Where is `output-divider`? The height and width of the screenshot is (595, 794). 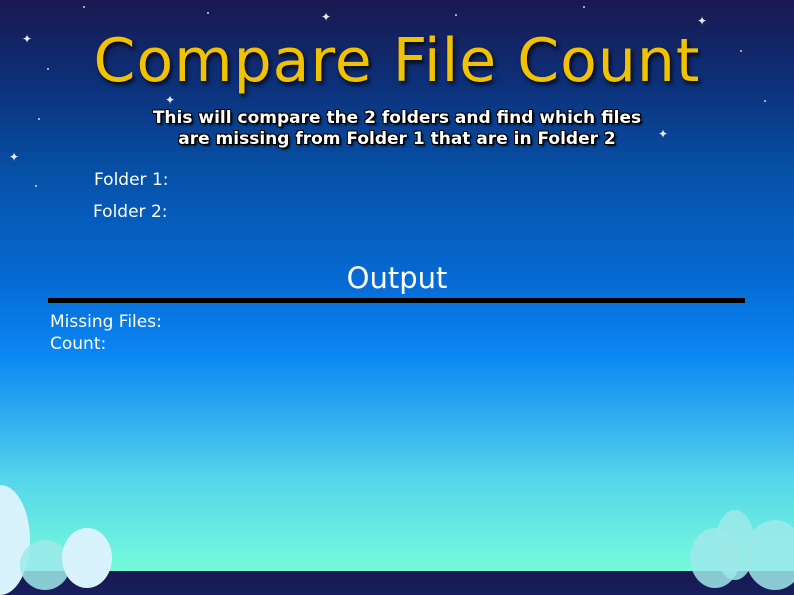
output-divider is located at coordinates (396, 300).